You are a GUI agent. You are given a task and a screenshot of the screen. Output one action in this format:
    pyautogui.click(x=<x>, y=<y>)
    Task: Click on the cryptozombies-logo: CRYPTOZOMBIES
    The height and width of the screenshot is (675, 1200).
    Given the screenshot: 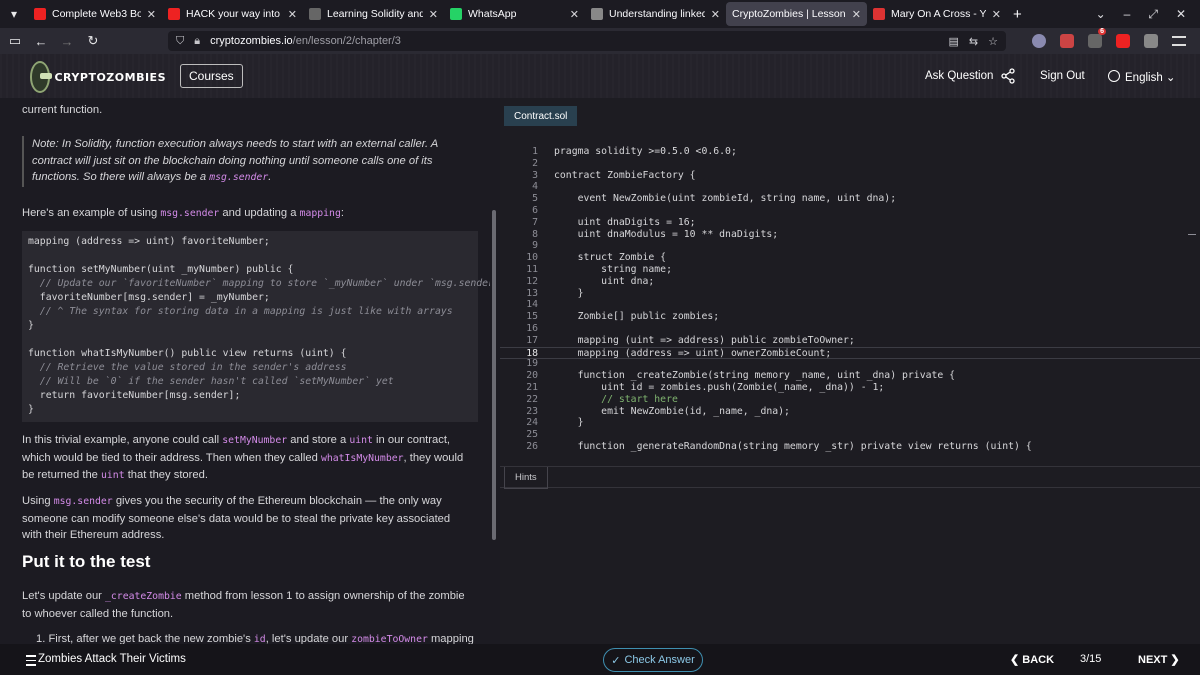 What is the action you would take?
    pyautogui.click(x=98, y=77)
    